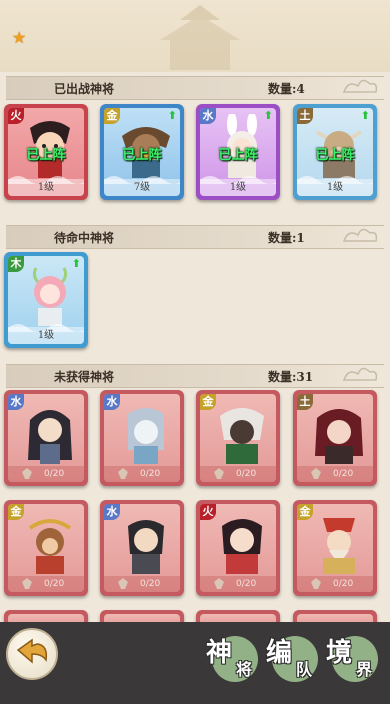  I want to click on back-button, so click(32, 654).